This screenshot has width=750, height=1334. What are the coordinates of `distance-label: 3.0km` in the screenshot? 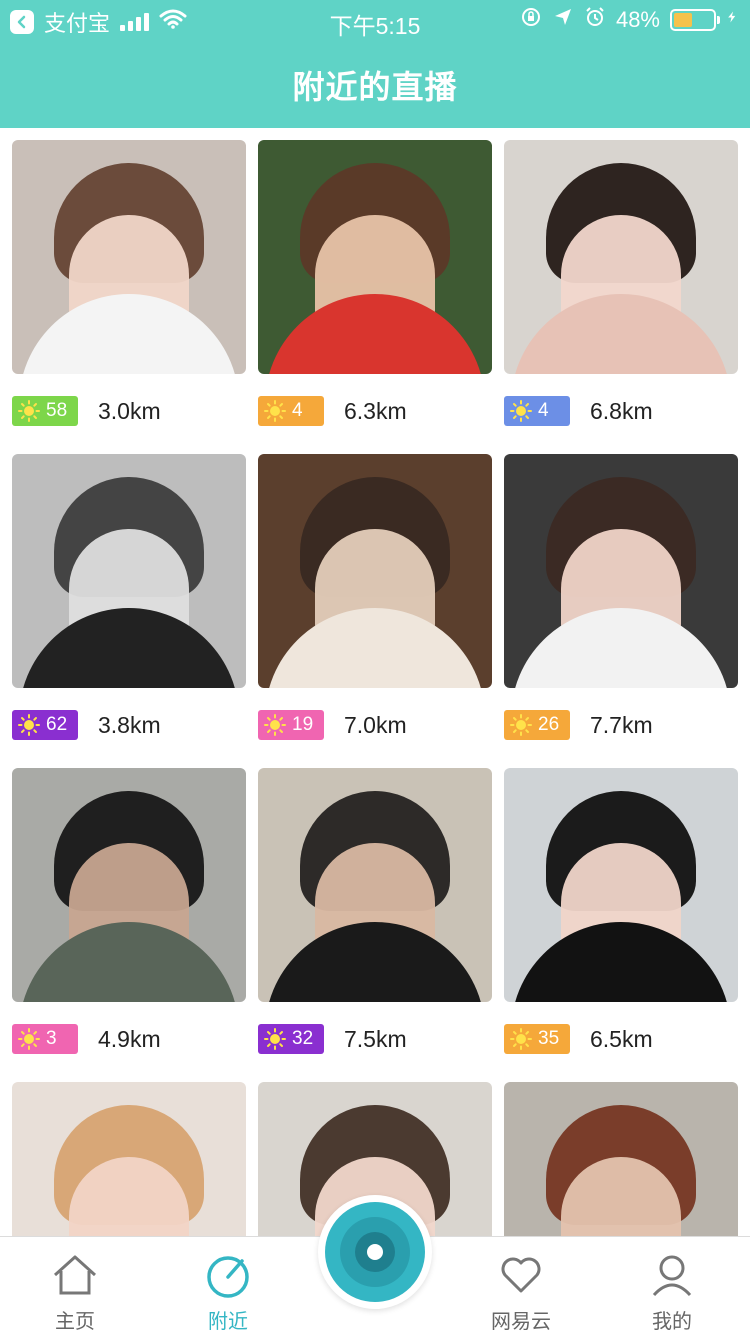 It's located at (129, 410).